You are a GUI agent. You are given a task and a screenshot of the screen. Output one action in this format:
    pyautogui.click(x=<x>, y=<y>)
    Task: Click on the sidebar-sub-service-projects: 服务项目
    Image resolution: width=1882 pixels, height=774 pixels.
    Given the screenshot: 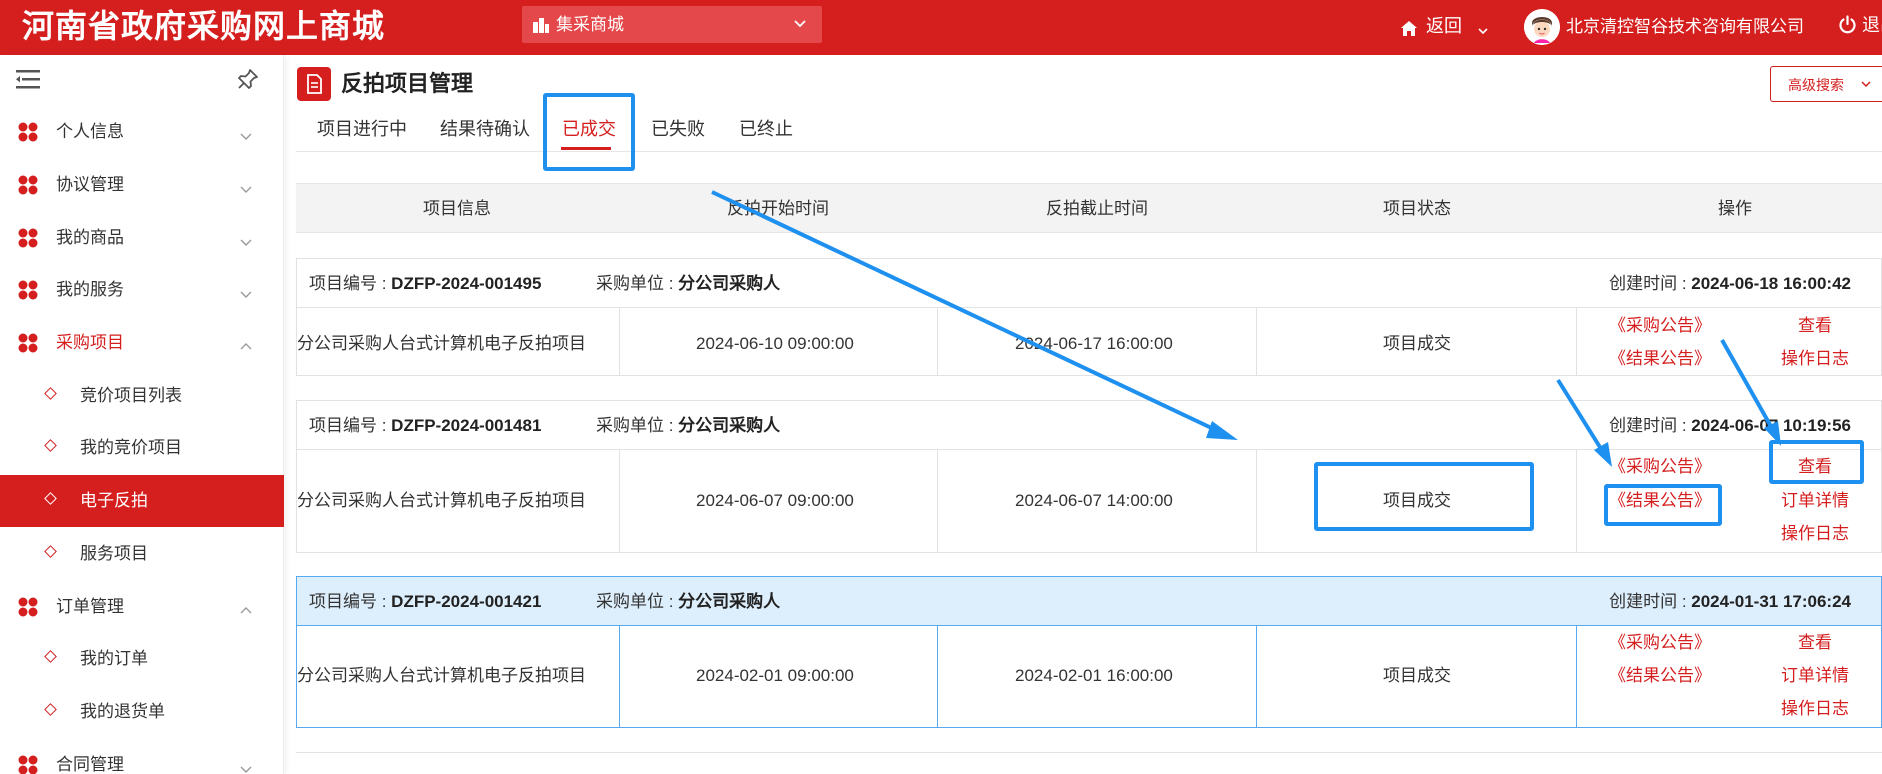 What is the action you would take?
    pyautogui.click(x=142, y=554)
    